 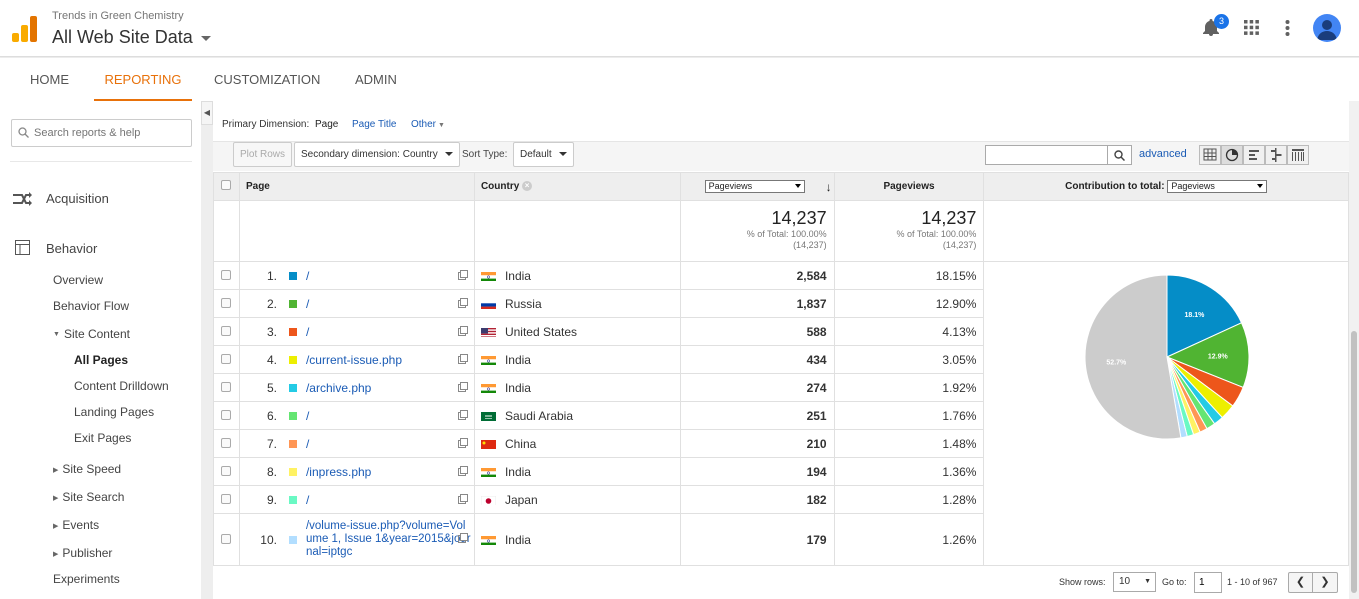 What do you see at coordinates (49, 79) in the screenshot?
I see `tab-home: HOME` at bounding box center [49, 79].